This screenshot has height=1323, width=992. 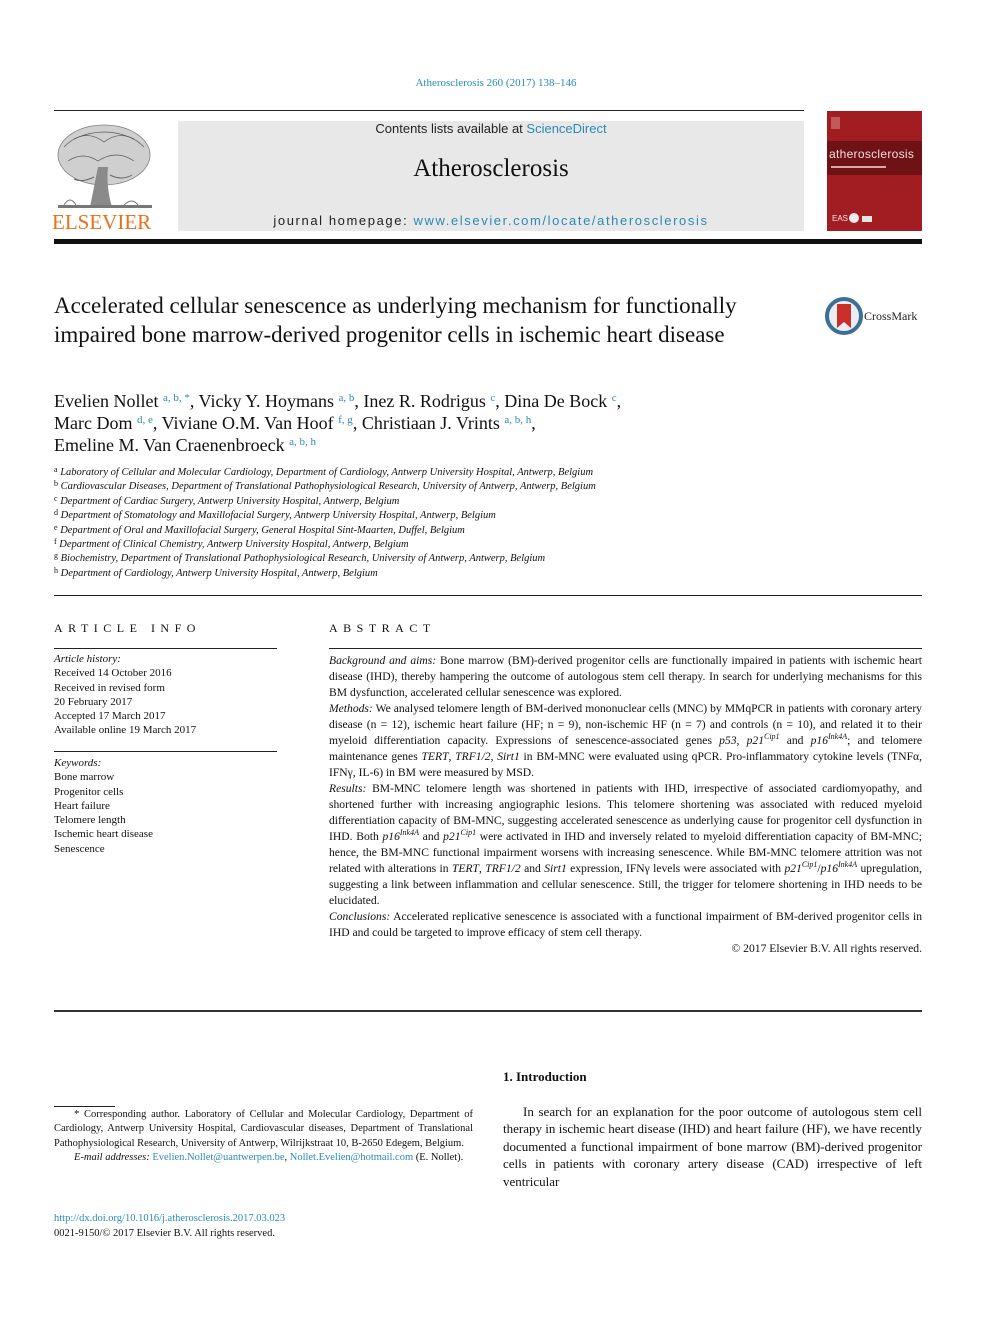 What do you see at coordinates (351, 1157) in the screenshot?
I see `email-link: Nollet.Evelien@hotmail.com` at bounding box center [351, 1157].